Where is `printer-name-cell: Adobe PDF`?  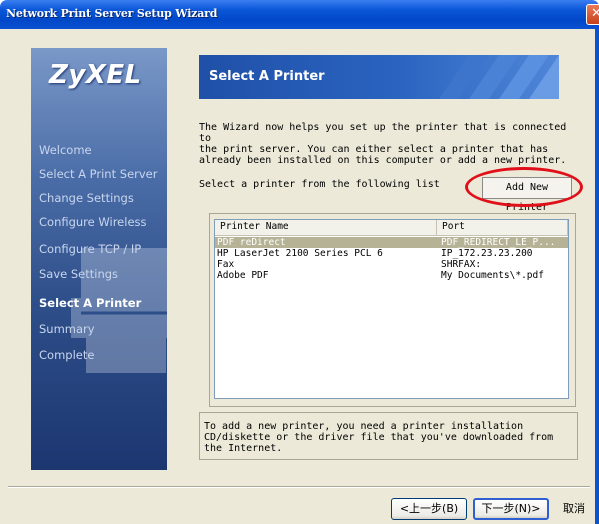 printer-name-cell: Adobe PDF is located at coordinates (243, 275).